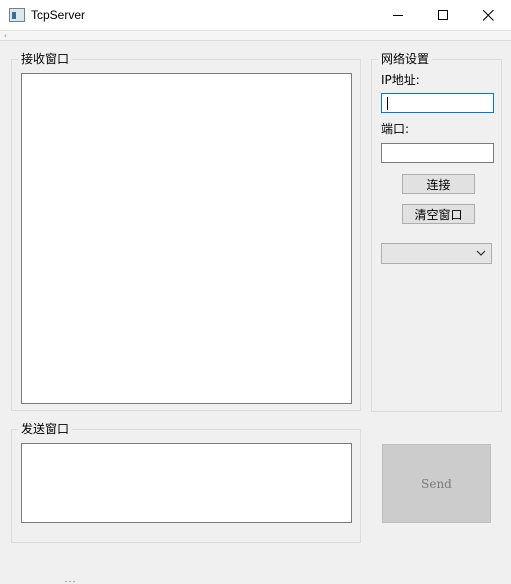  I want to click on menu-strip: ‹, so click(255, 36).